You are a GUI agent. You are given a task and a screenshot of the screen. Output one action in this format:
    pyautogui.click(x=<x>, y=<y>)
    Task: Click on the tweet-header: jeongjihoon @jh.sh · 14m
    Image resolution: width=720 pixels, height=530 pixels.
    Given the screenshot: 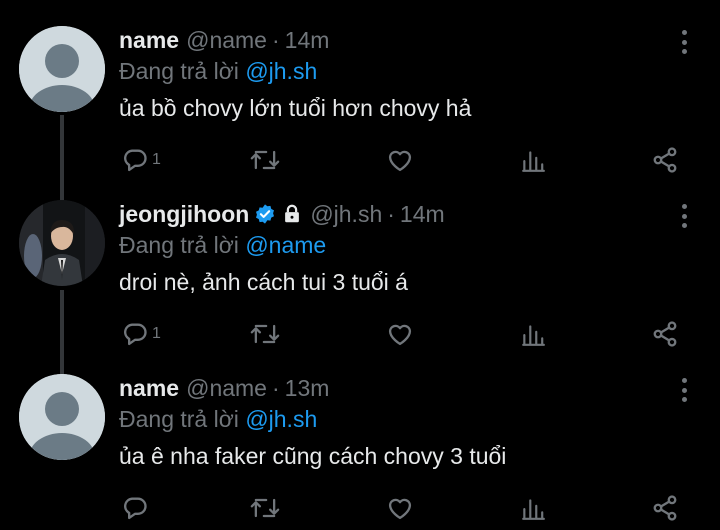 What is the action you would take?
    pyautogui.click(x=399, y=214)
    